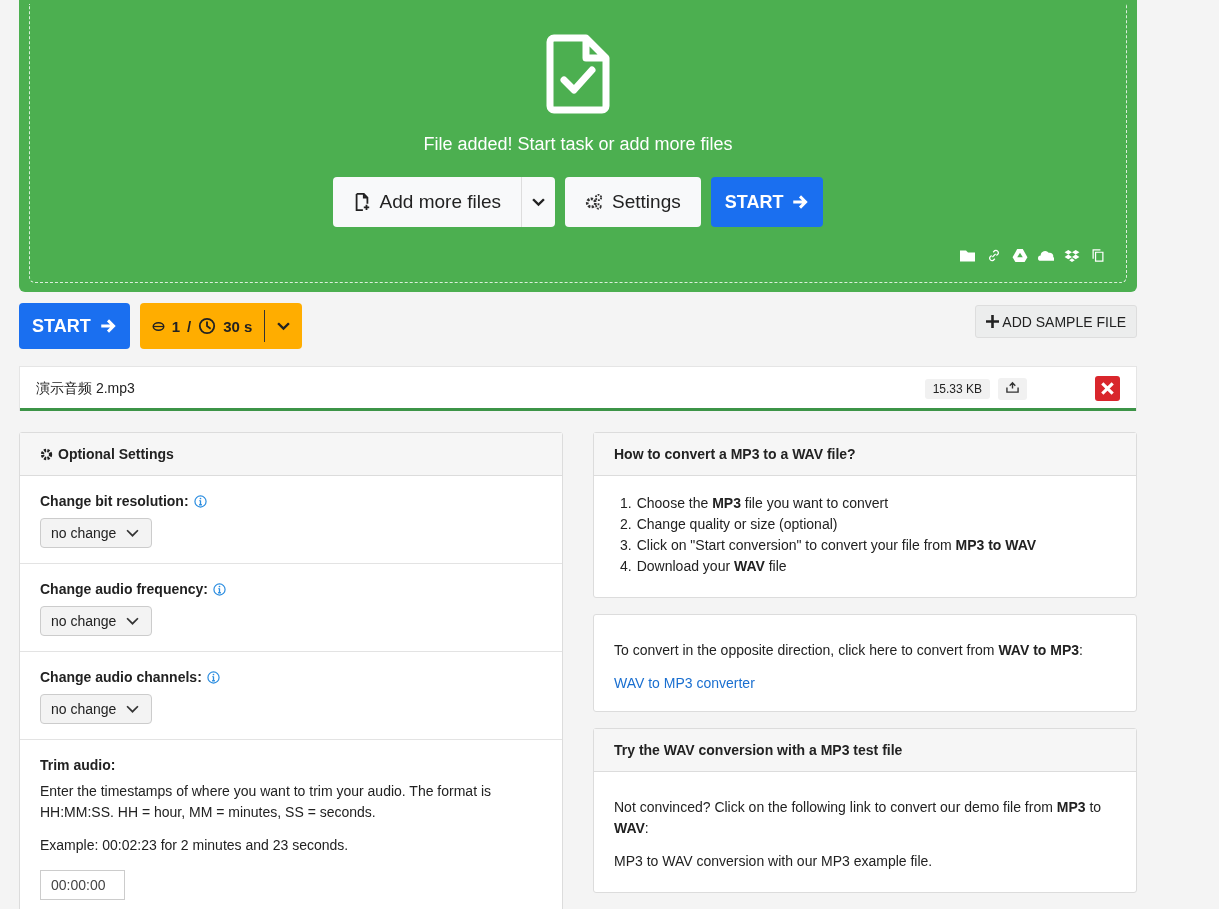  I want to click on upload-button, so click(1012, 388).